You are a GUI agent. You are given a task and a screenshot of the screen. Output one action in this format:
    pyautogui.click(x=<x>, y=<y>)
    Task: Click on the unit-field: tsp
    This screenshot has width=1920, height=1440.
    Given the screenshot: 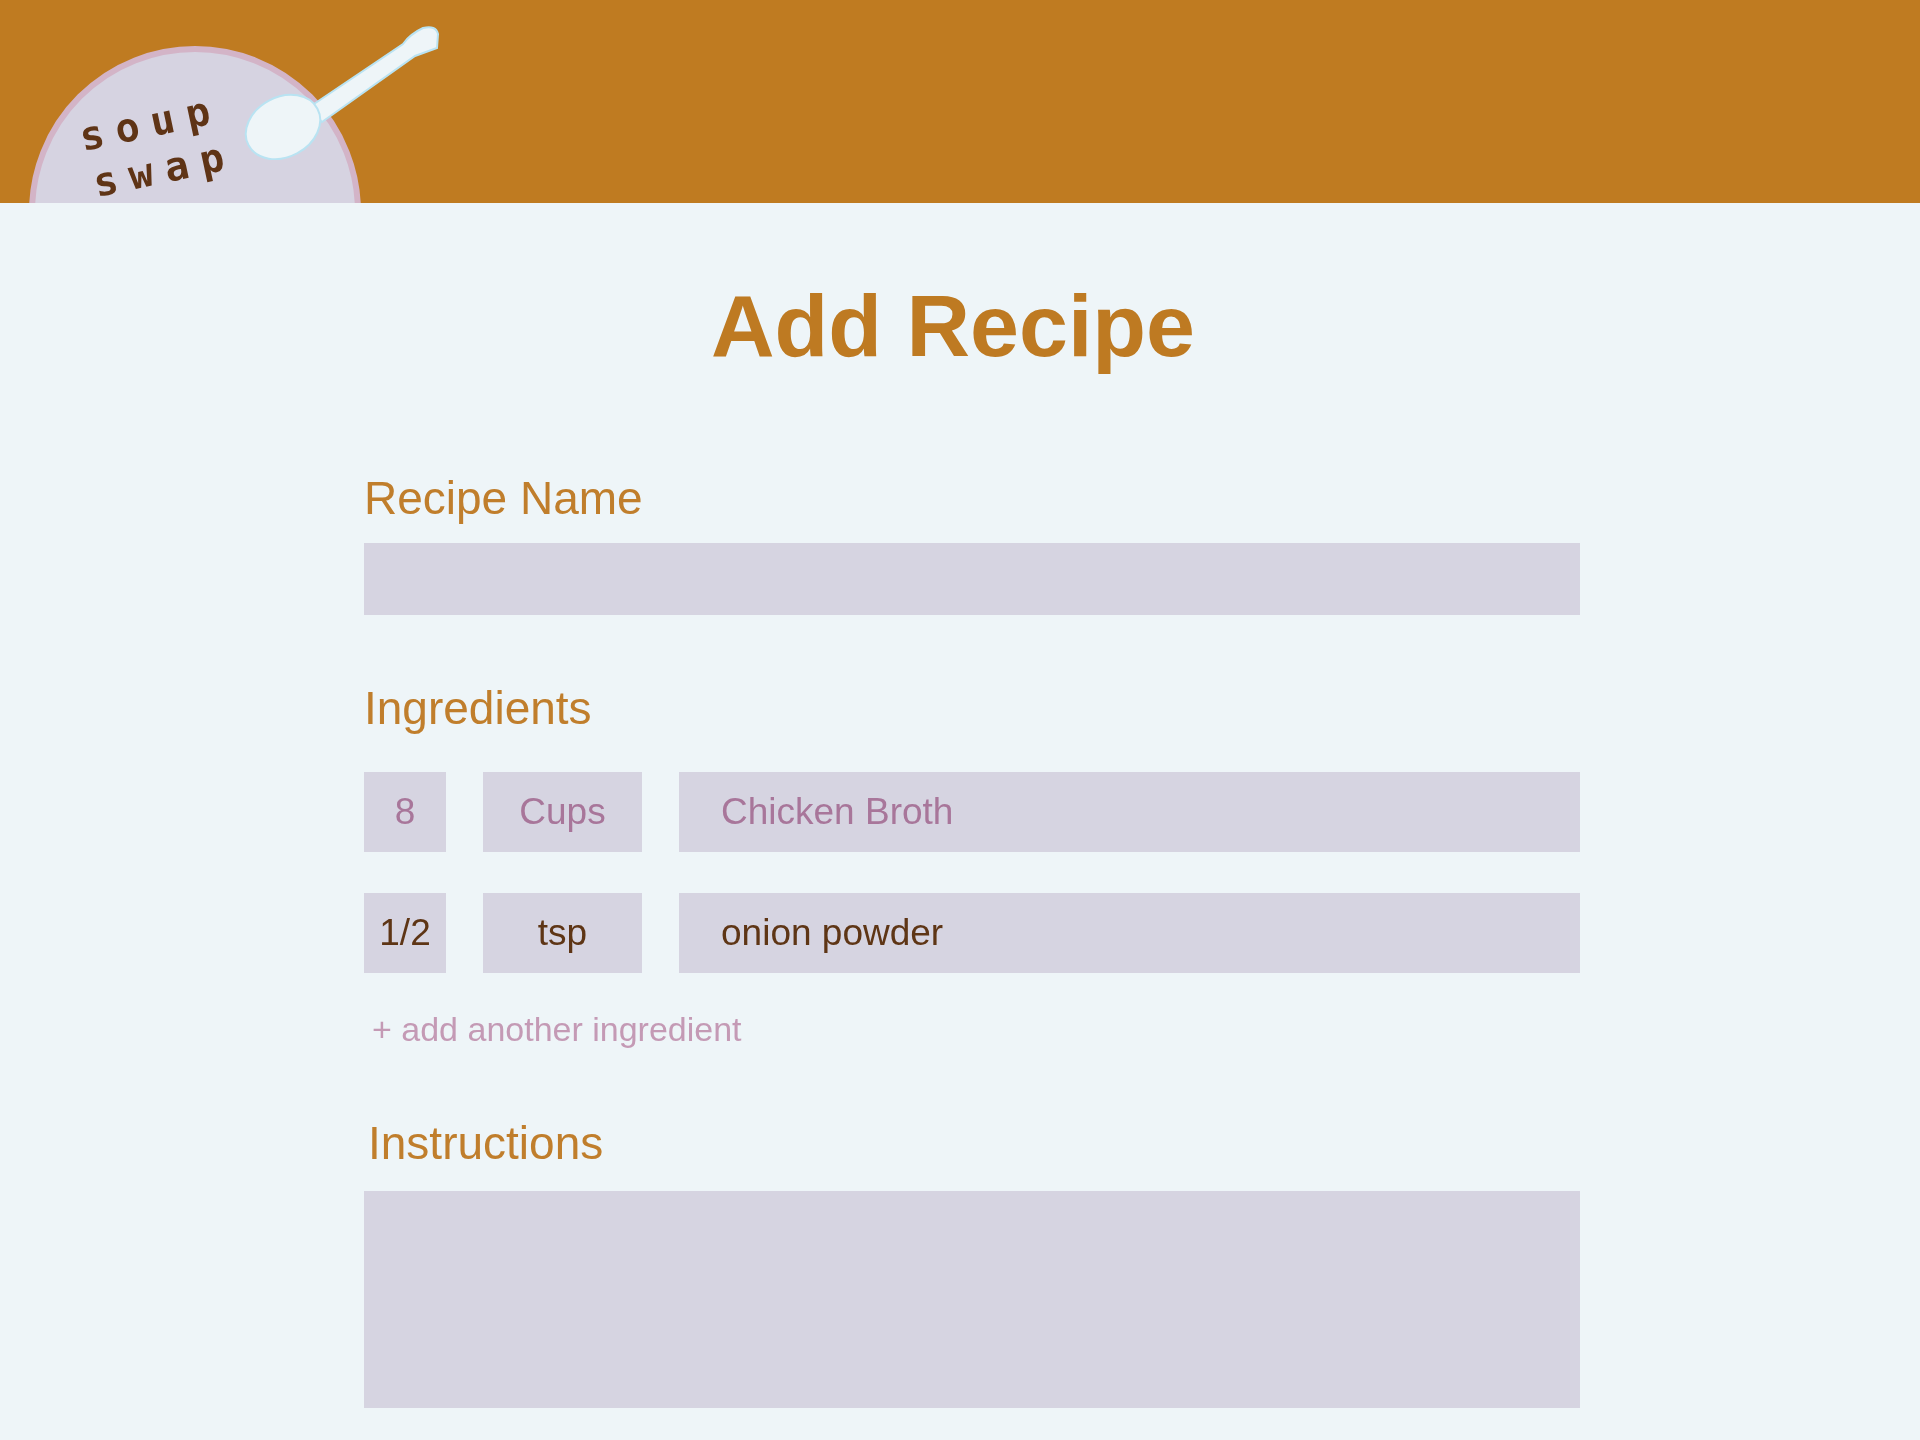 What is the action you would take?
    pyautogui.click(x=562, y=933)
    